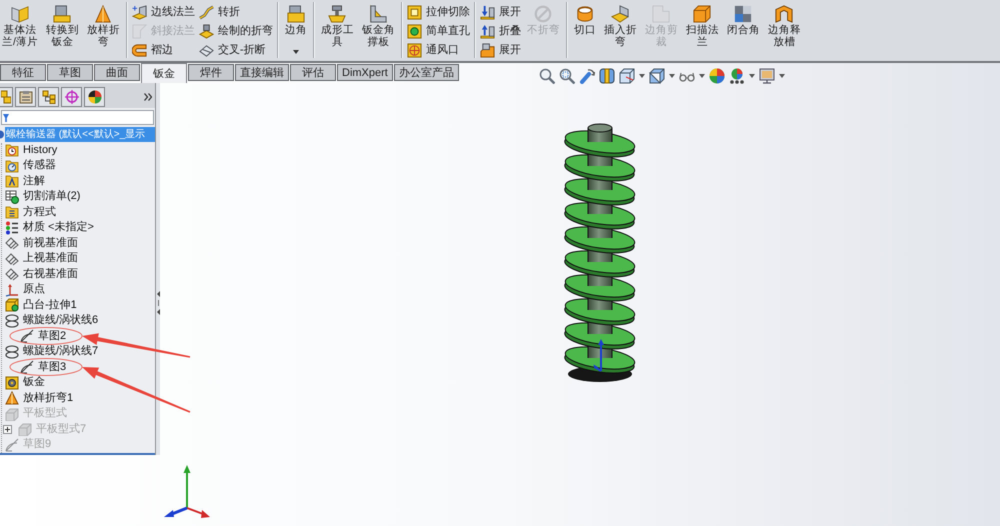 The image size is (1000, 526). Describe the element at coordinates (71, 97) in the screenshot. I see `crosshair-icon` at that location.